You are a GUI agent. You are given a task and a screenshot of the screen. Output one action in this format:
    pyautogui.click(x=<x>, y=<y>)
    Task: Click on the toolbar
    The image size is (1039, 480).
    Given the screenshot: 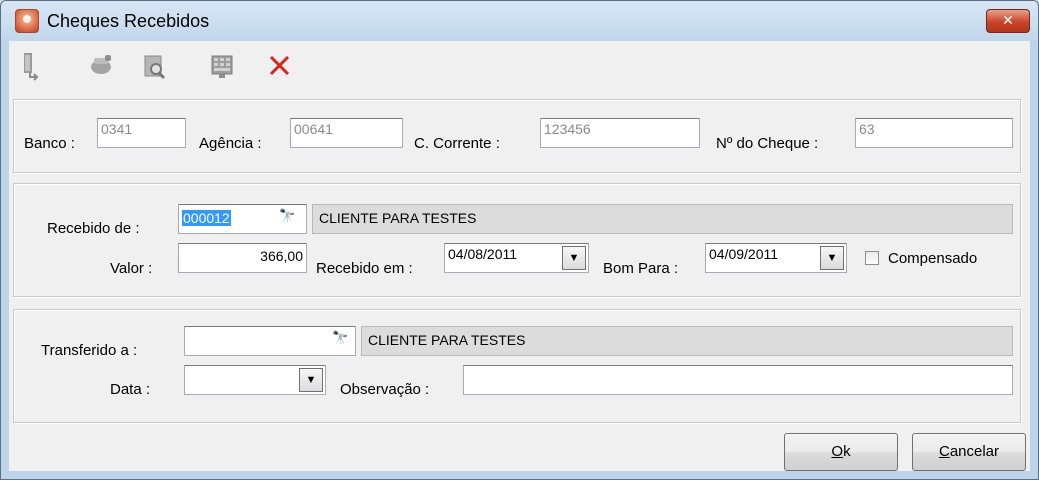 What is the action you would take?
    pyautogui.click(x=209, y=67)
    